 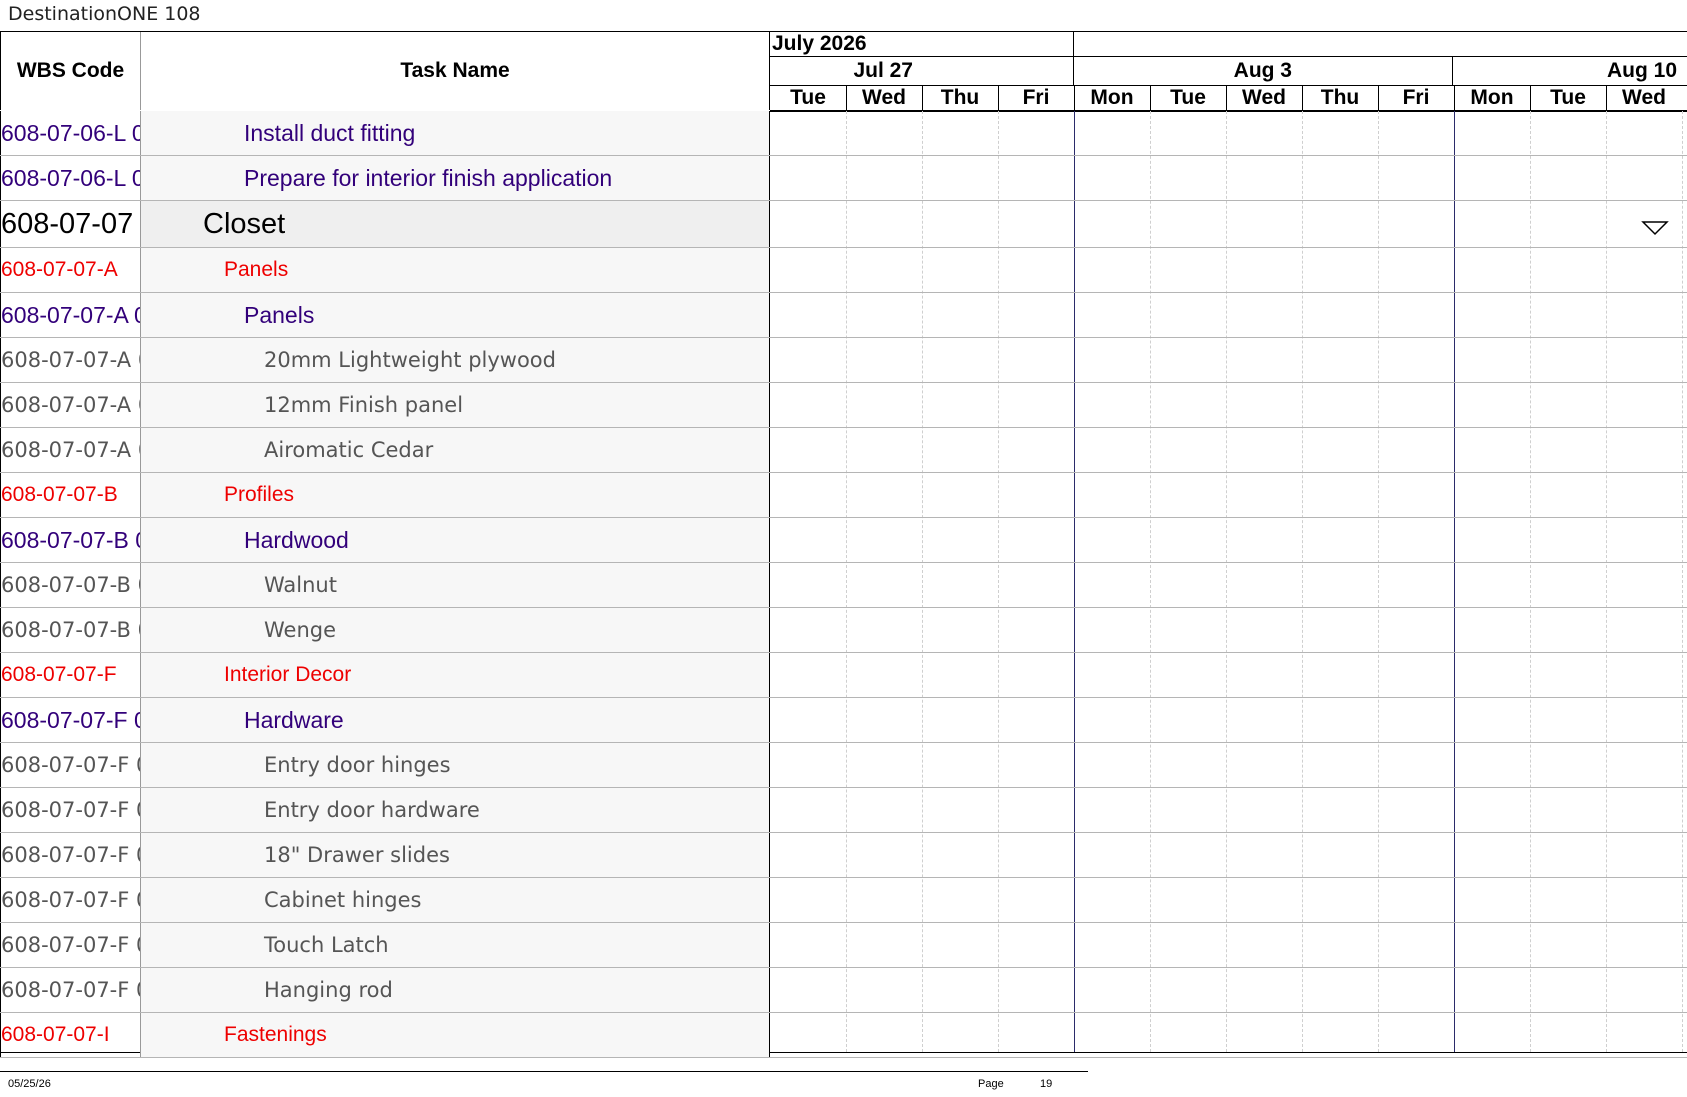 What do you see at coordinates (843, 675) in the screenshot?
I see `table-row: 608-07-07-F Interior Decor` at bounding box center [843, 675].